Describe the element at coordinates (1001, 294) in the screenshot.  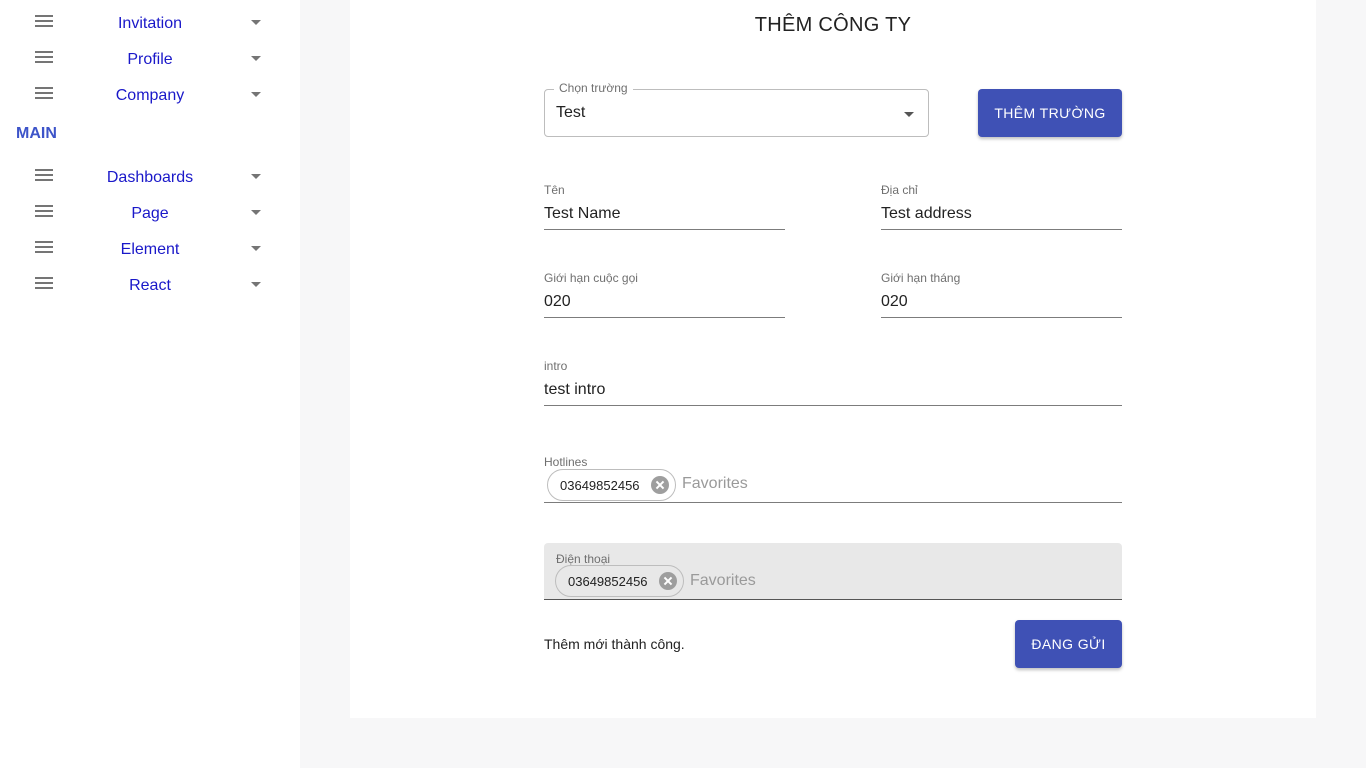
I see `month-limit-field: Giới hạn tháng 020` at that location.